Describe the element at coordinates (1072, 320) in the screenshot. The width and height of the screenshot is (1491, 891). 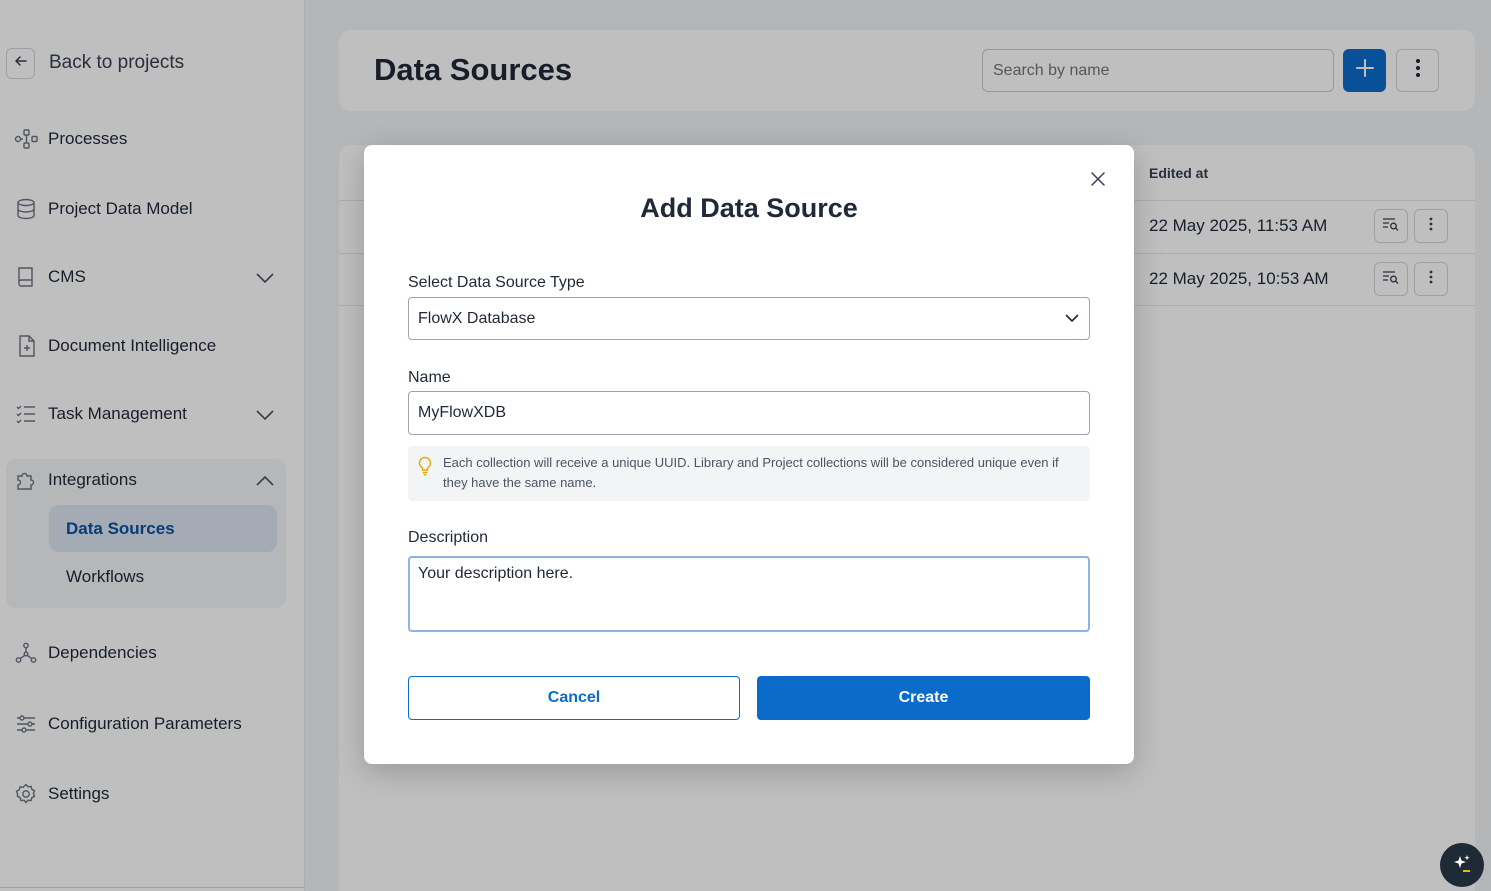
I see `chevron-down-icon` at that location.